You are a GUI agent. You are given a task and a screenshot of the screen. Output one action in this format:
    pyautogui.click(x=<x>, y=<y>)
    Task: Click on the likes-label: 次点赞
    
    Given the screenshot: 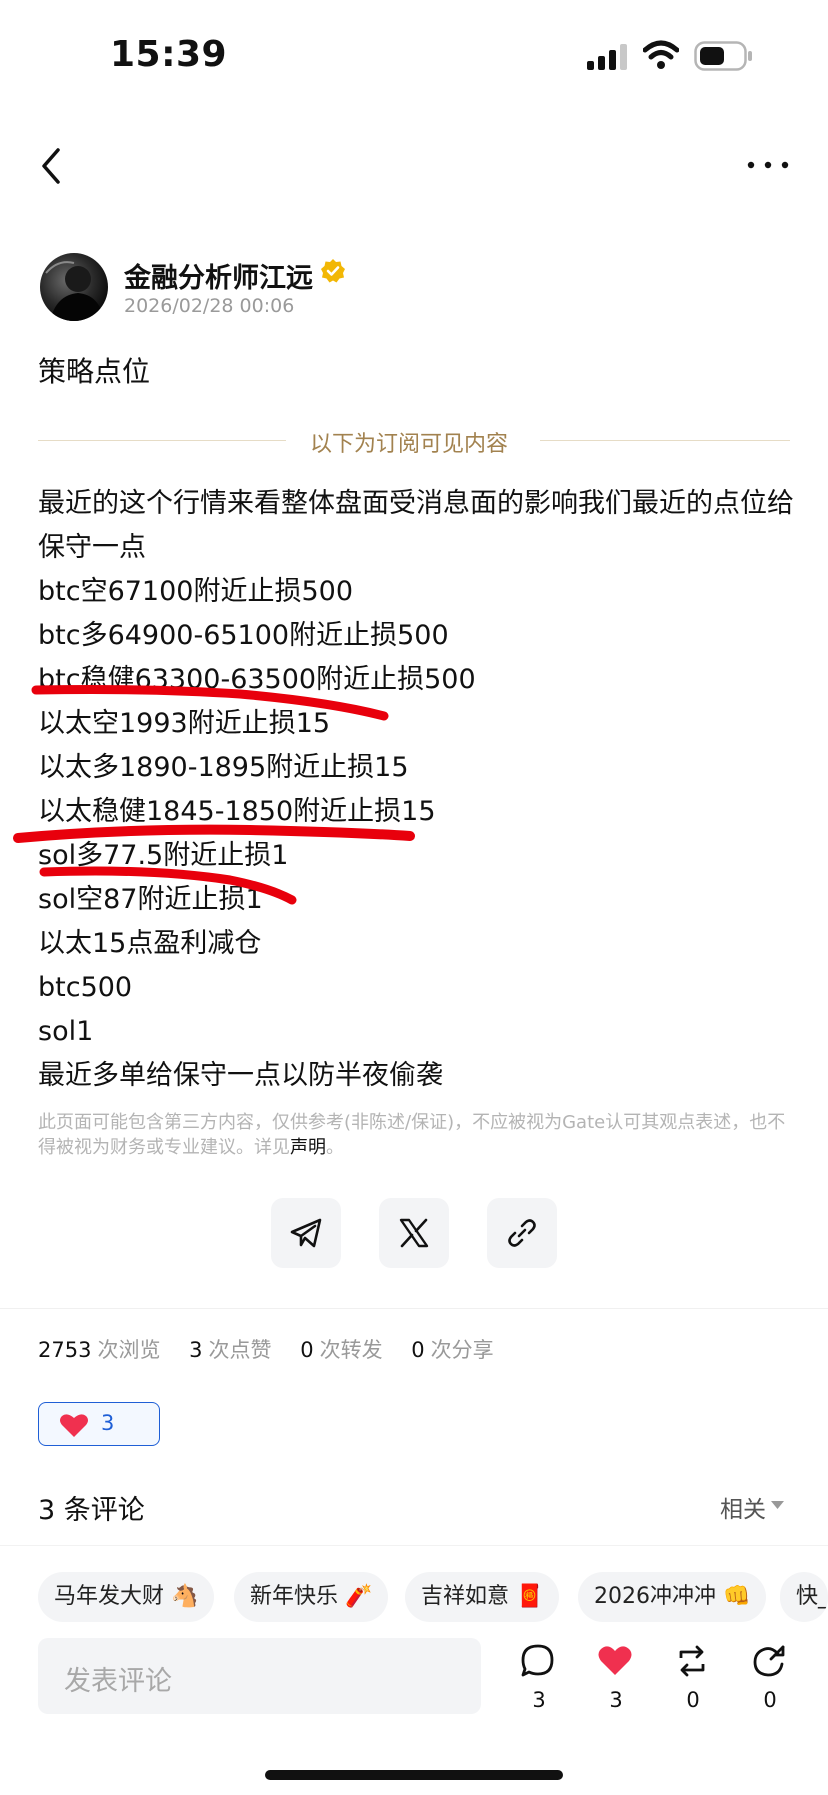 What is the action you would take?
    pyautogui.click(x=240, y=1350)
    